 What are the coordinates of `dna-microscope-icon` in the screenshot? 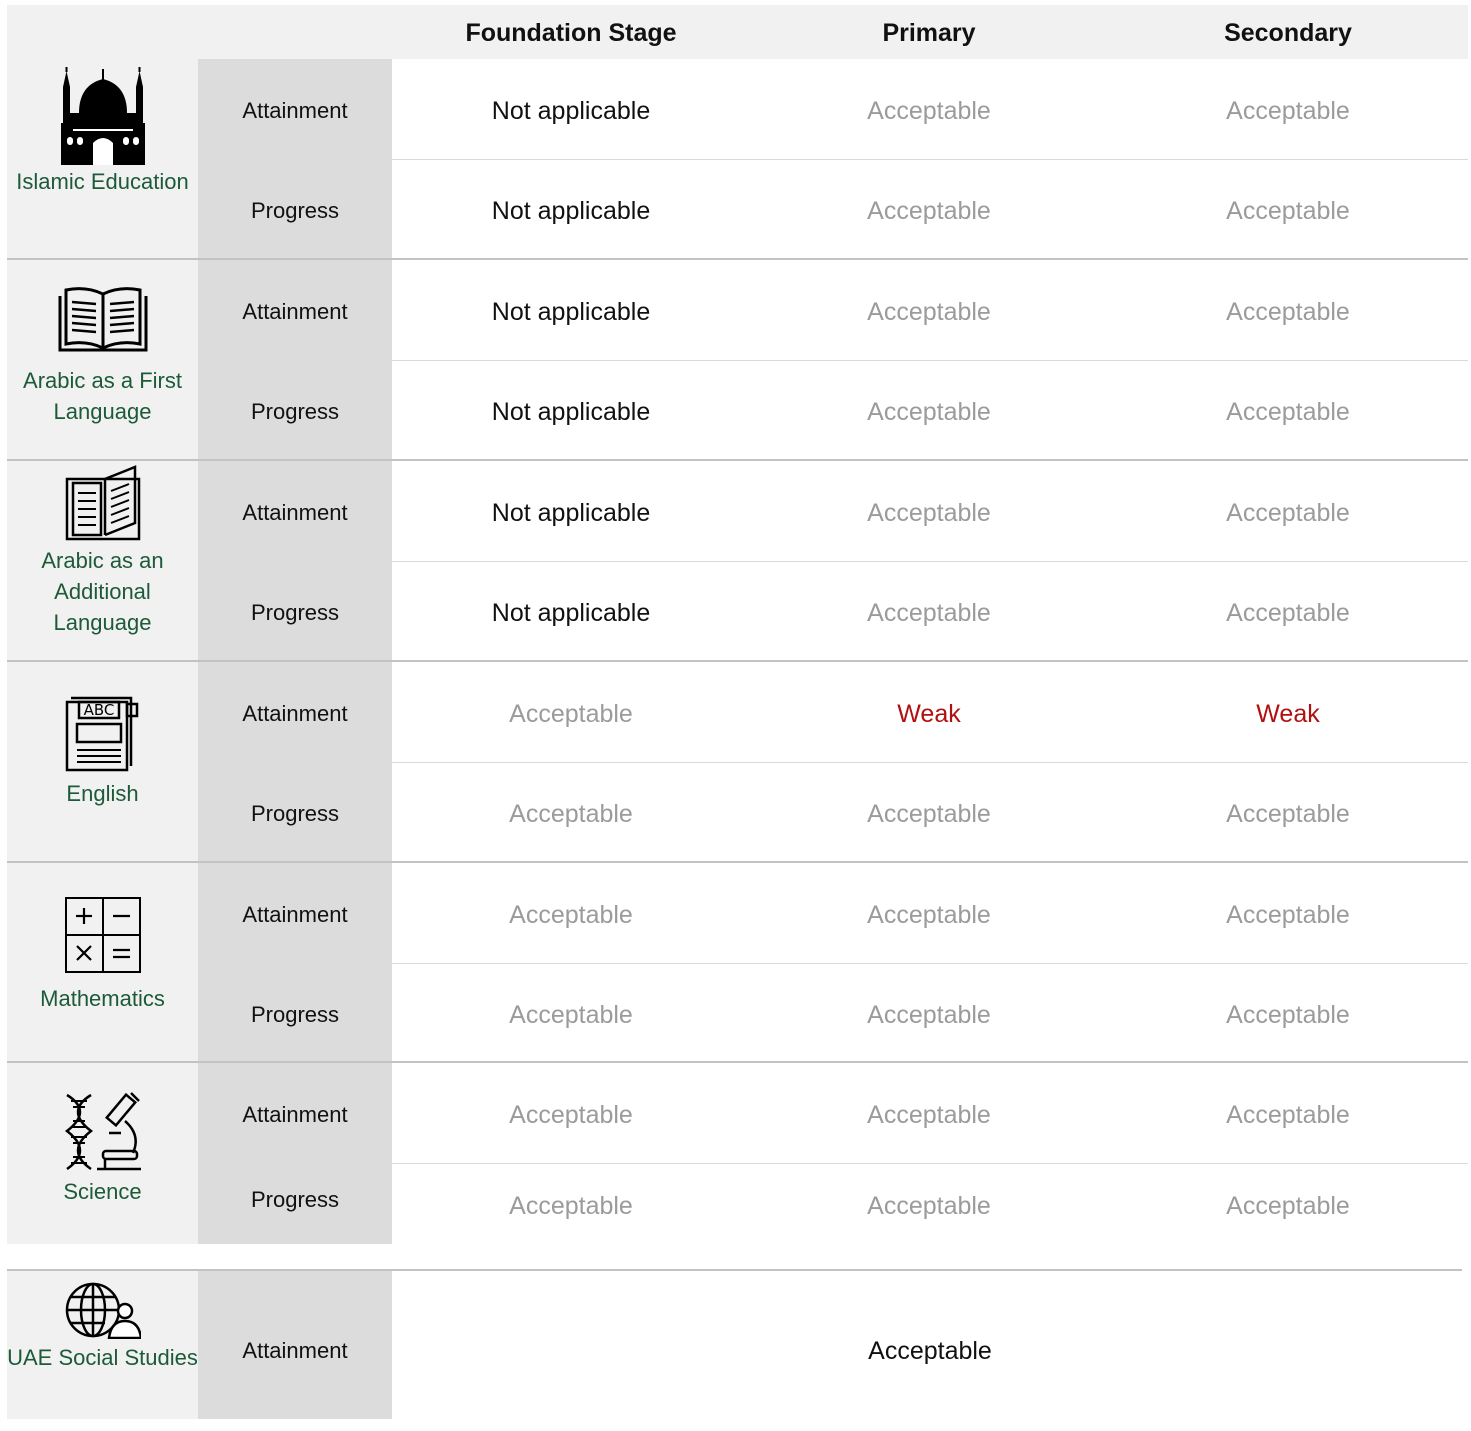 It's located at (102, 1131).